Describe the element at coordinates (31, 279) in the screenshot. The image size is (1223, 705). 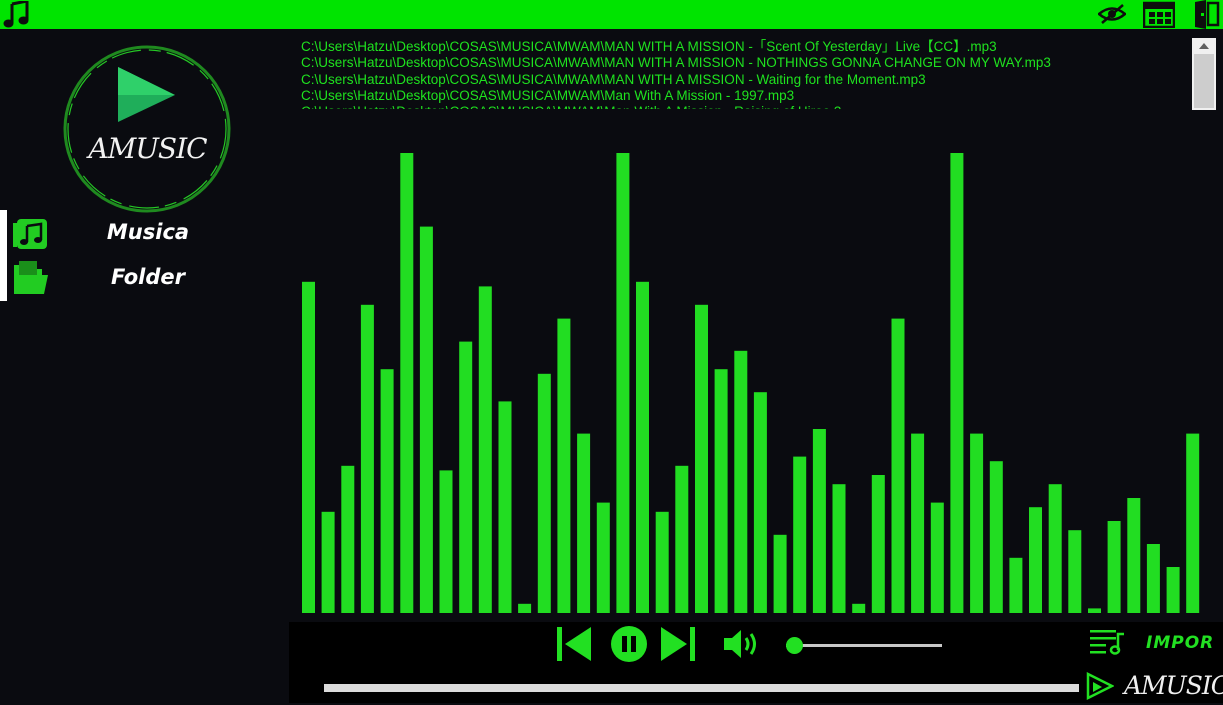
I see `folder-open-icon` at that location.